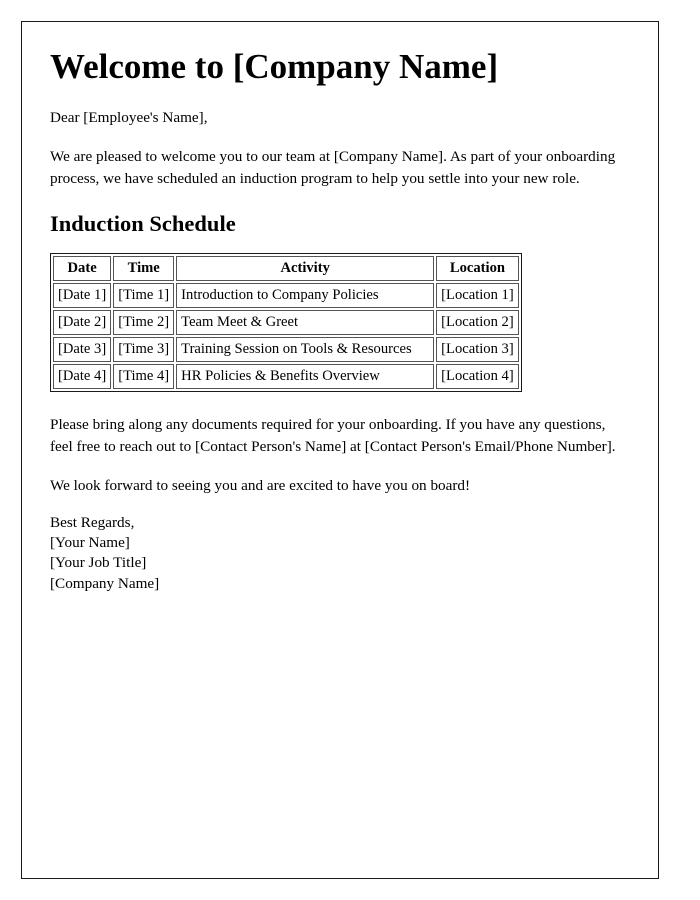  What do you see at coordinates (144, 377) in the screenshot?
I see `cell-time: [Time 4]` at bounding box center [144, 377].